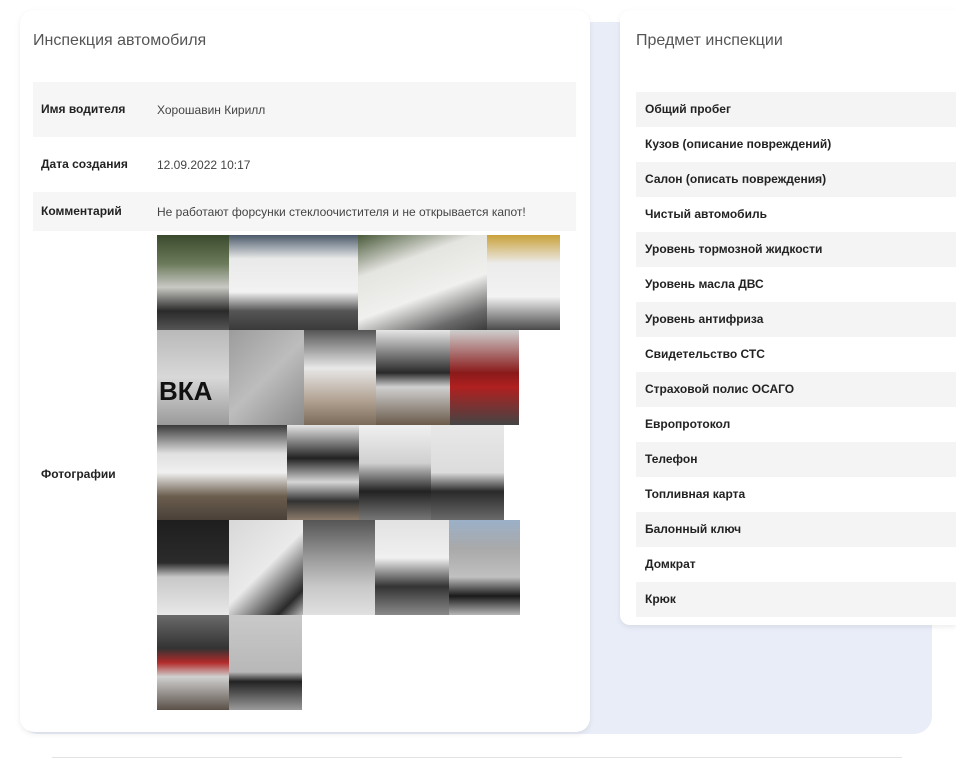 This screenshot has height=761, width=956. What do you see at coordinates (704, 284) in the screenshot?
I see `list-item: Уровень масла ДВС` at bounding box center [704, 284].